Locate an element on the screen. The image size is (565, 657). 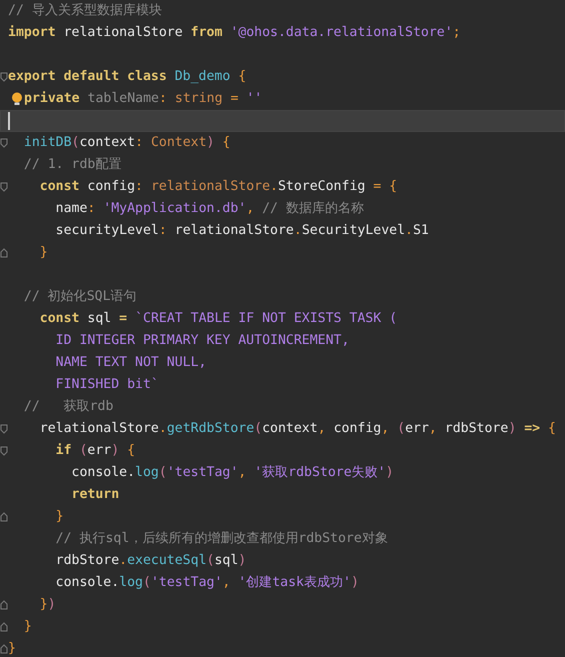
code-line: name: 'MyApplication.db', // 数据库的名称 is located at coordinates (209, 209).